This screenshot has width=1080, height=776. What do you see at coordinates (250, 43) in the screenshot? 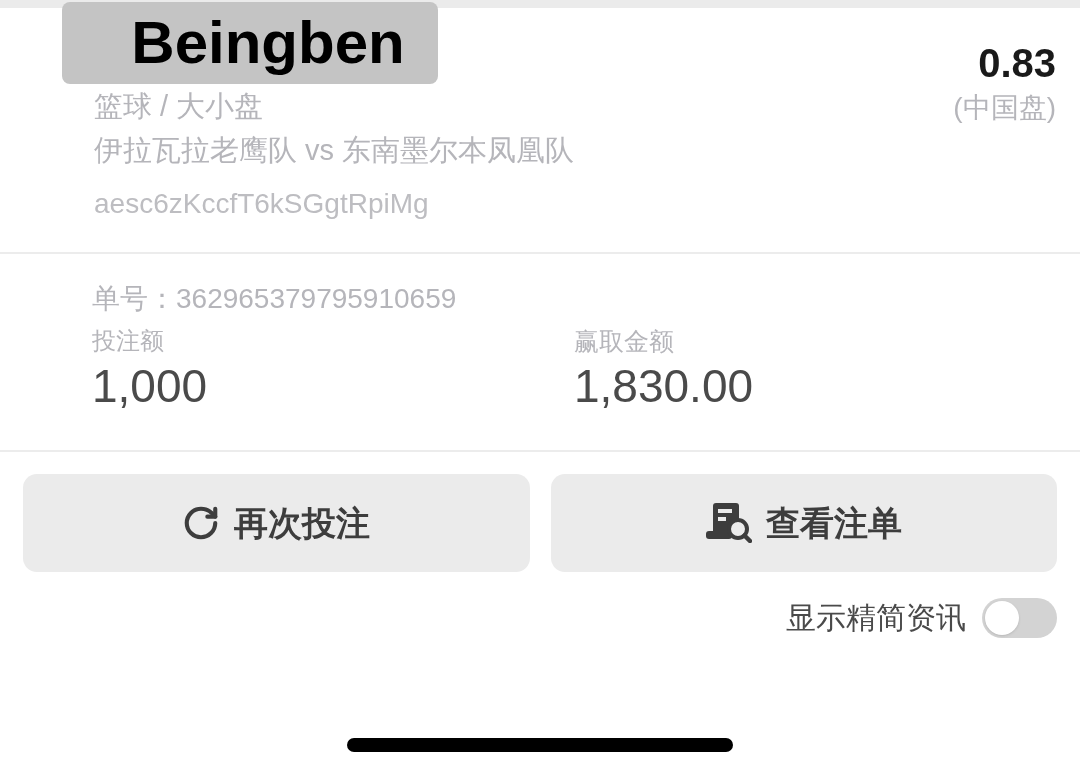
I see `overlay-label: Beingben` at bounding box center [250, 43].